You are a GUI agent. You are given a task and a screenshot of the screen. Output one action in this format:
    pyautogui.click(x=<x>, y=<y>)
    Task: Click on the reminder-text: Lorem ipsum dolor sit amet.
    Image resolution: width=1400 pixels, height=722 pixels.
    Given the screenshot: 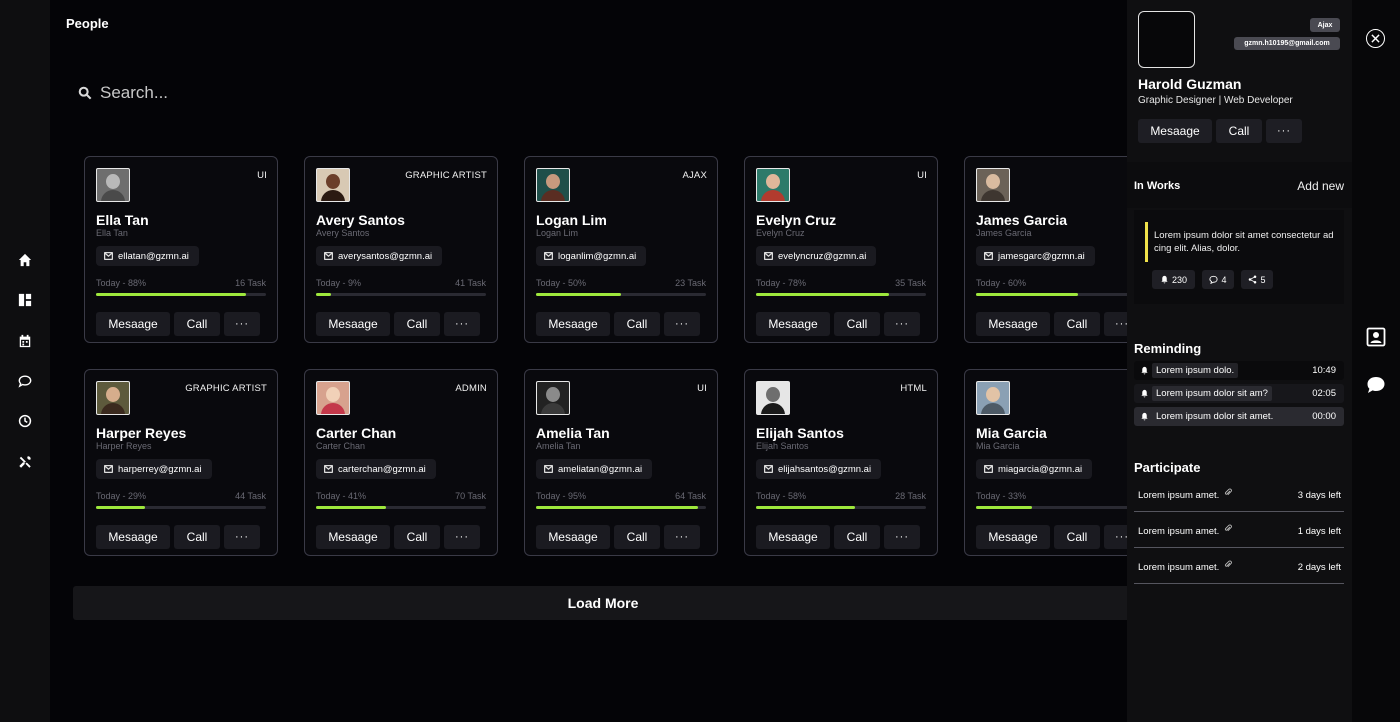 What is the action you would take?
    pyautogui.click(x=1215, y=416)
    